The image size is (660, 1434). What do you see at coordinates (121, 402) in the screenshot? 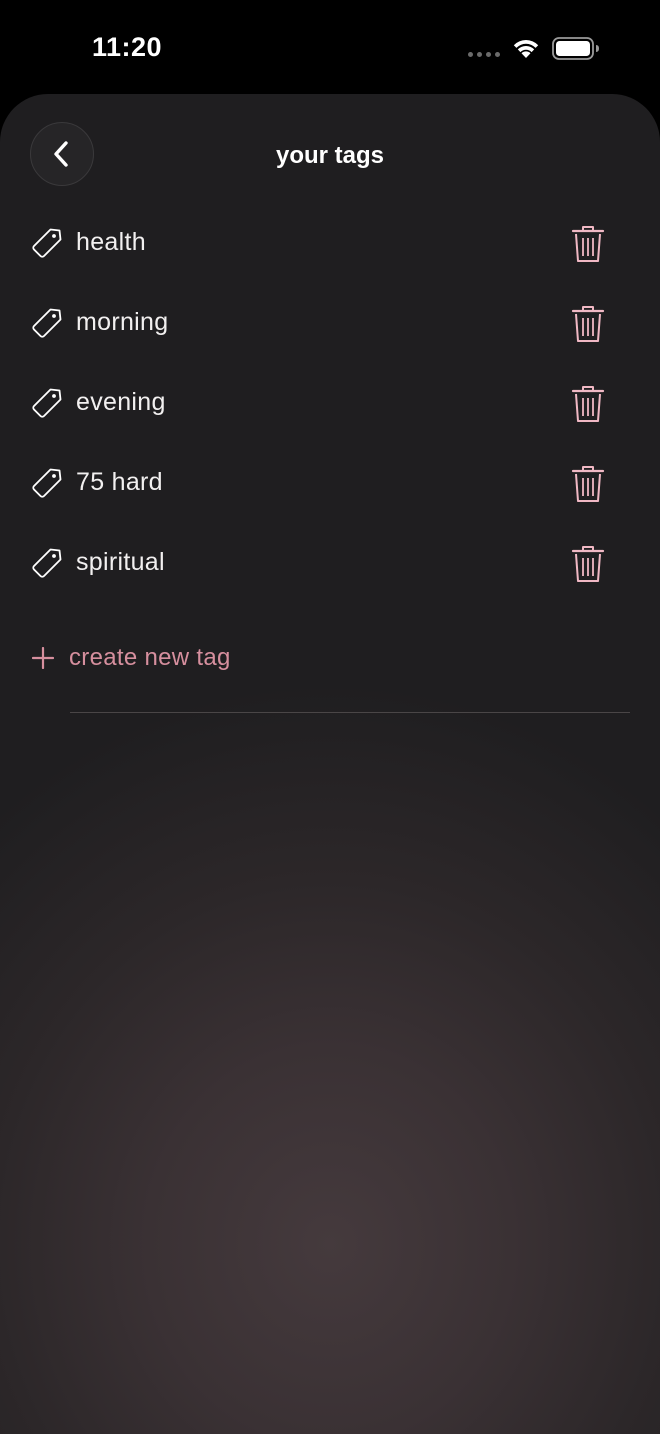
I see `tag-label: evening` at bounding box center [121, 402].